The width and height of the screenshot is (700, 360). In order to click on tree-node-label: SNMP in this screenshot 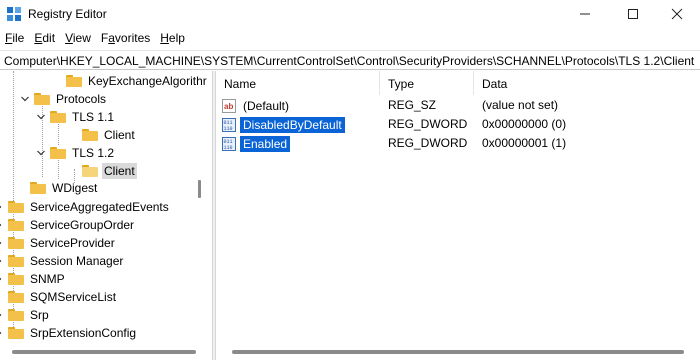, I will do `click(47, 279)`.